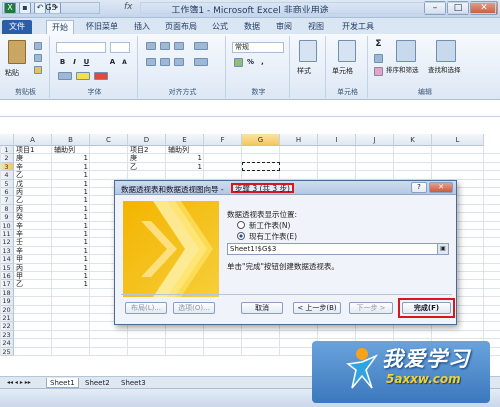 The image size is (500, 407). What do you see at coordinates (17, 52) in the screenshot?
I see `paste-icon` at bounding box center [17, 52].